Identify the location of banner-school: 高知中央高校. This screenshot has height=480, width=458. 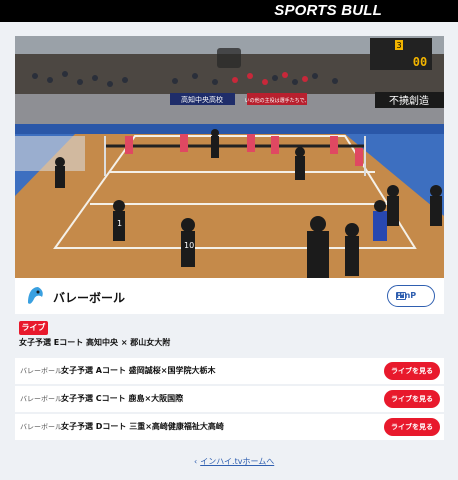
(202, 99).